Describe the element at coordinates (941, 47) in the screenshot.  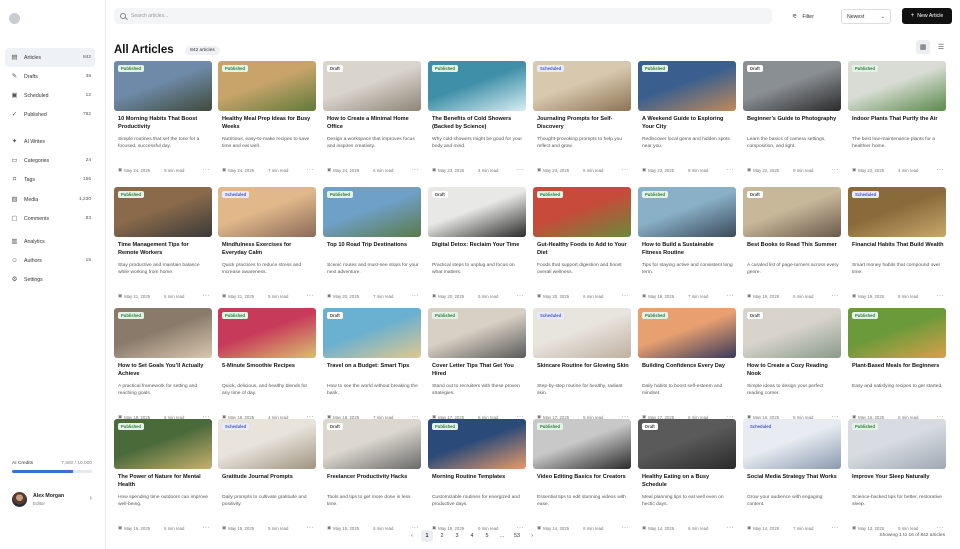
I see `list-view-icon: ☰` at that location.